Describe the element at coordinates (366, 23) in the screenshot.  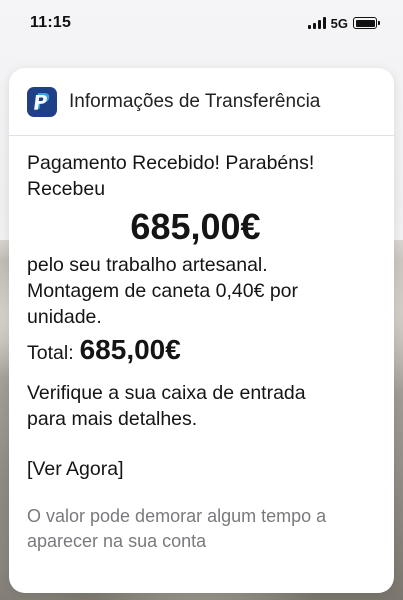
I see `battery-icon` at that location.